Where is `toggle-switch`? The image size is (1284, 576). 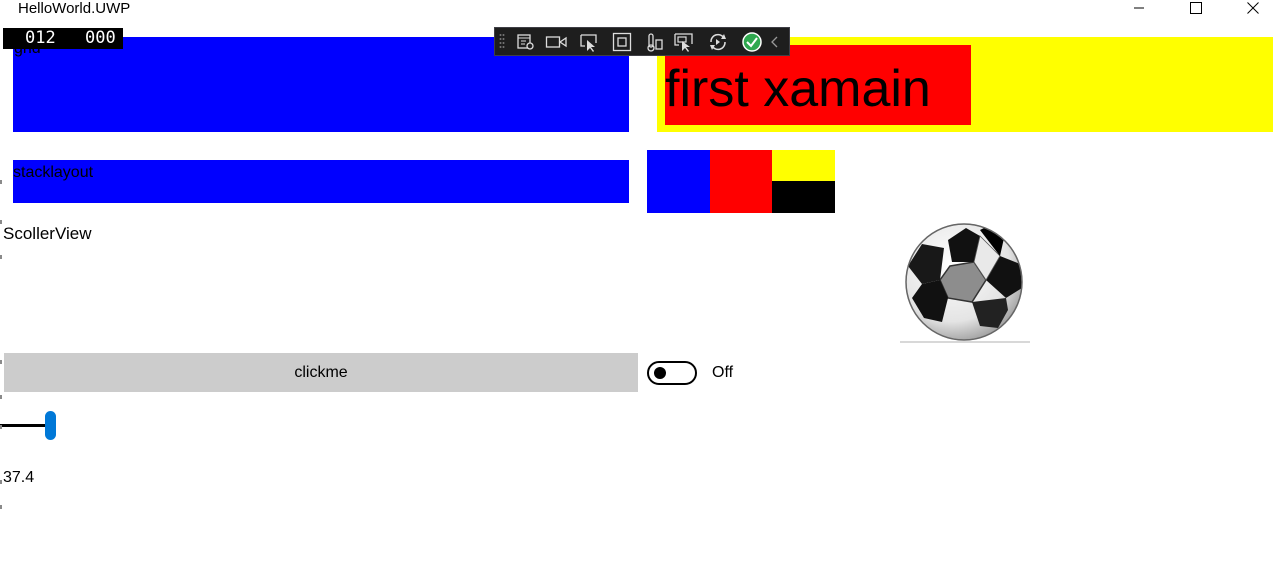
toggle-switch is located at coordinates (672, 373).